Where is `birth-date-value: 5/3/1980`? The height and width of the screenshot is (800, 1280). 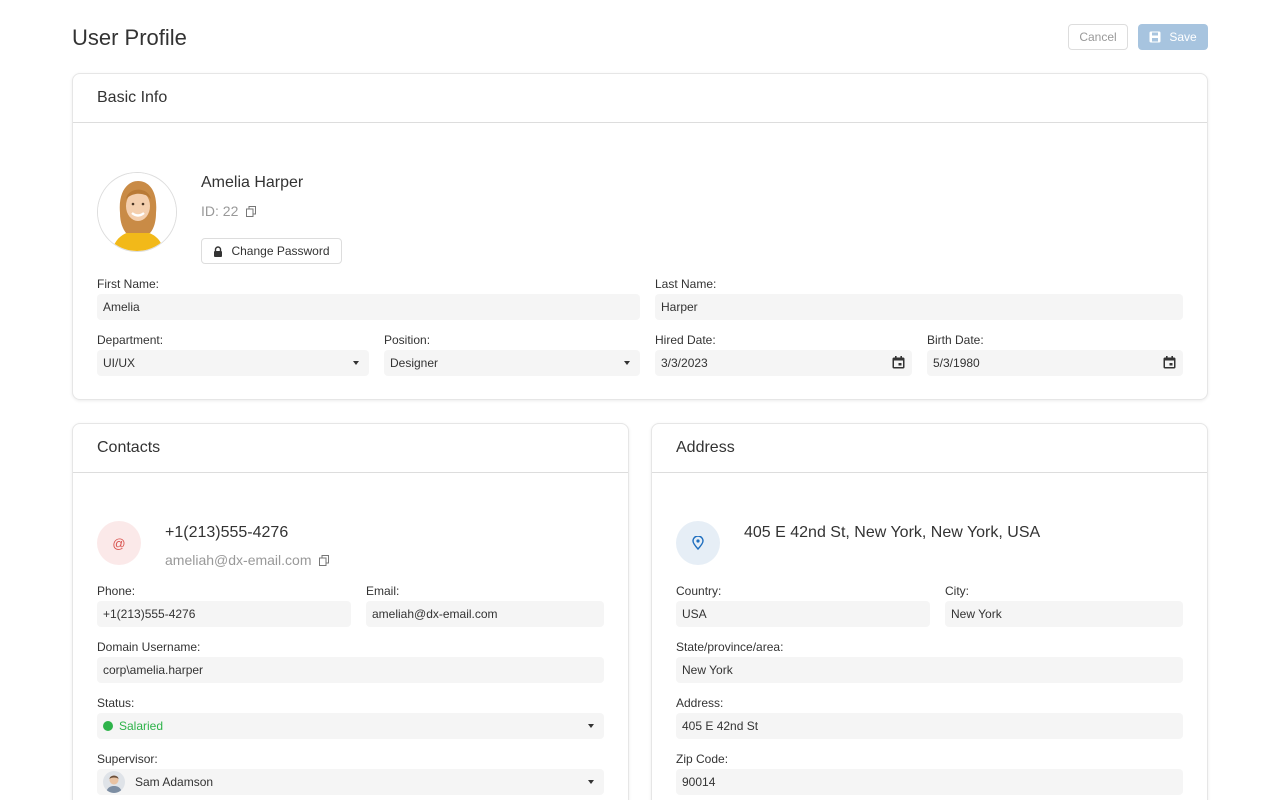 birth-date-value: 5/3/1980 is located at coordinates (956, 363).